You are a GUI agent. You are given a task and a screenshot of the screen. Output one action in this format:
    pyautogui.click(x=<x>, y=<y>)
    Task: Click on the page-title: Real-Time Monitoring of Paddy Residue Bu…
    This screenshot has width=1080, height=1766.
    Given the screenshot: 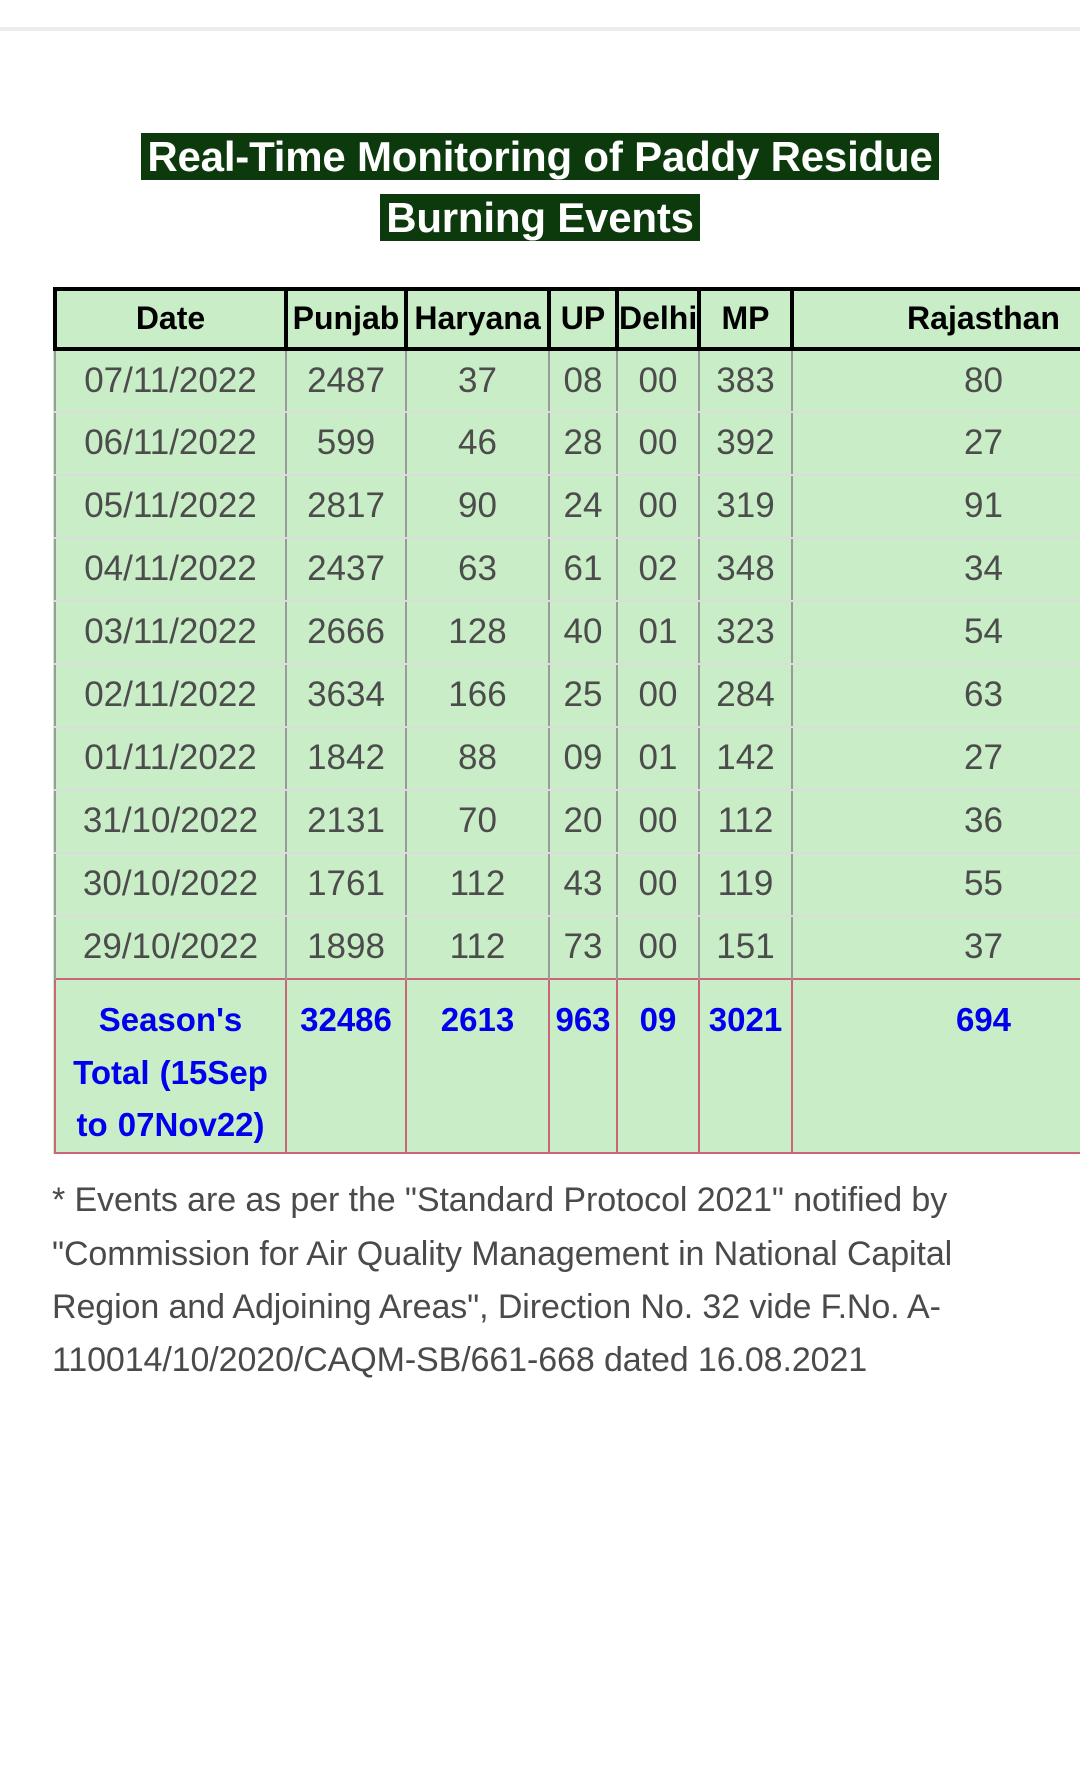 What is the action you would take?
    pyautogui.click(x=540, y=140)
    